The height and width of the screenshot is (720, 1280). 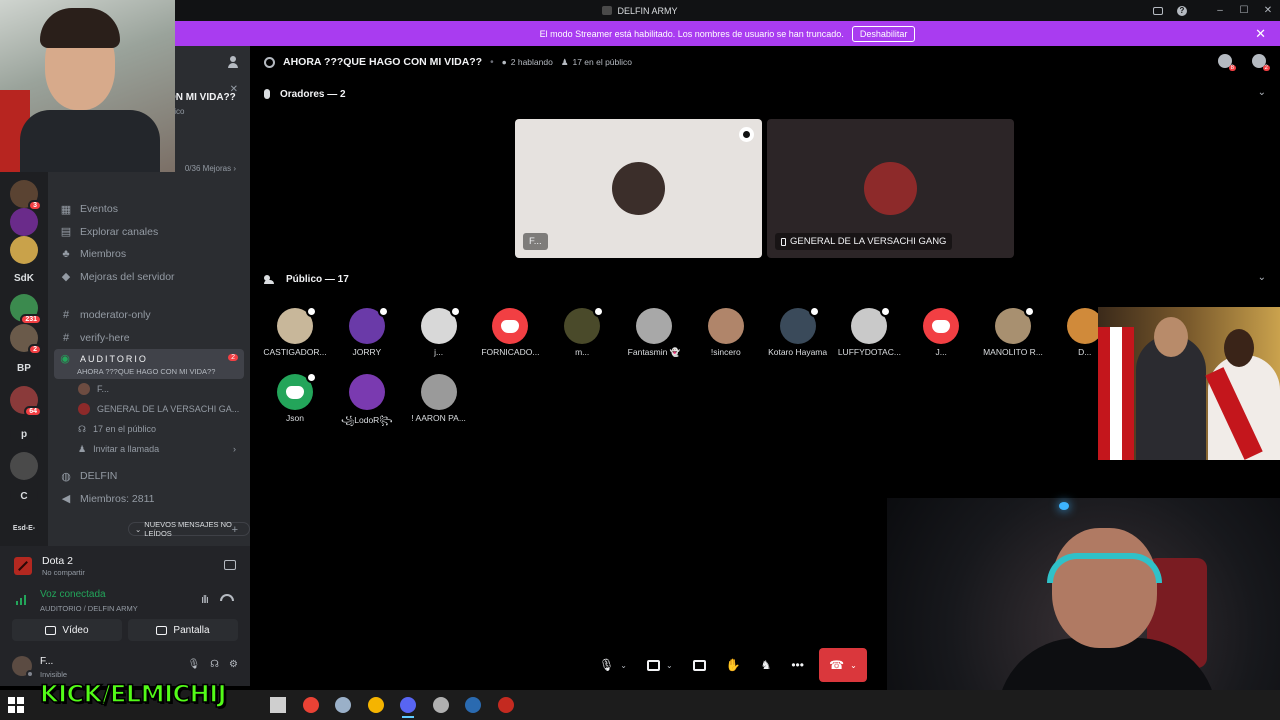 What do you see at coordinates (1182, 10) in the screenshot?
I see `help-icon: ?` at bounding box center [1182, 10].